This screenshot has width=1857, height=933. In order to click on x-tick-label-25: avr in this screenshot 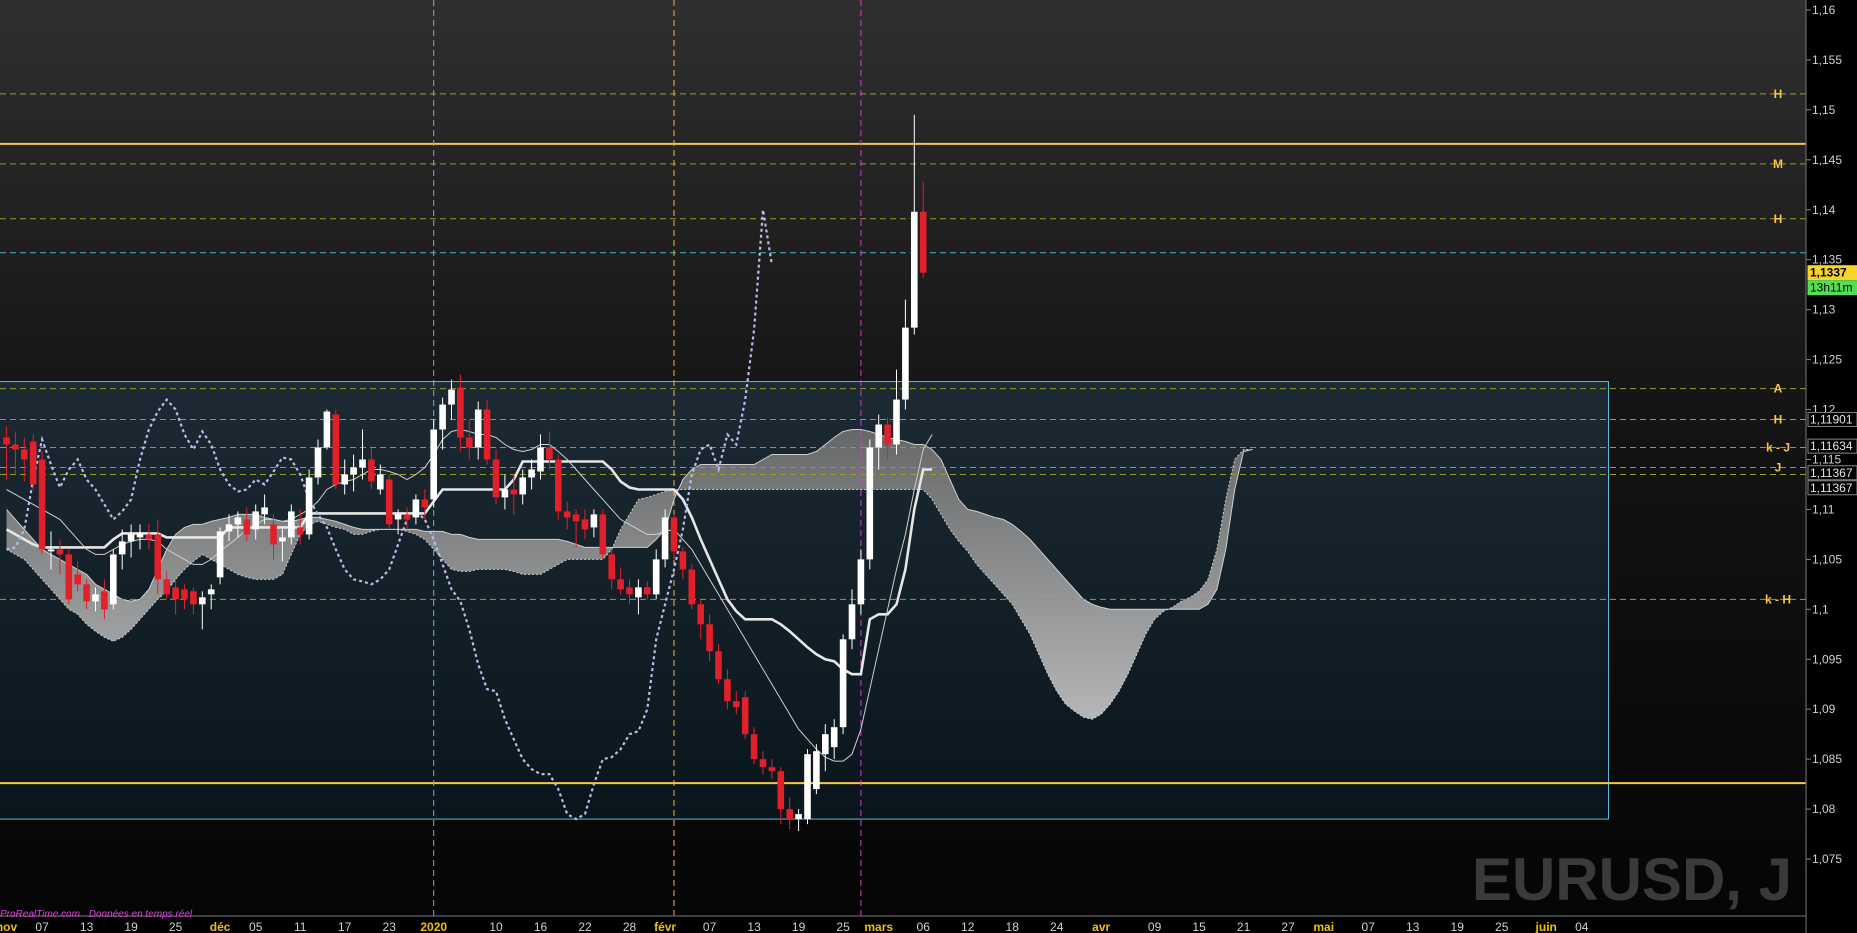, I will do `click(1101, 926)`.